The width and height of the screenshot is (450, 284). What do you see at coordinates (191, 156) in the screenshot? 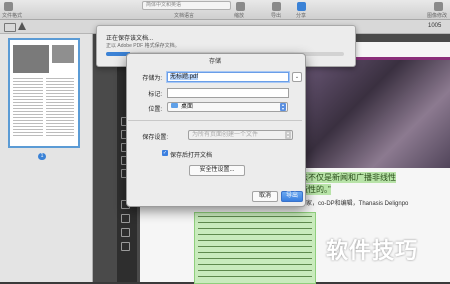
I see `open-after-save-label: 保存后打开文档` at bounding box center [191, 156].